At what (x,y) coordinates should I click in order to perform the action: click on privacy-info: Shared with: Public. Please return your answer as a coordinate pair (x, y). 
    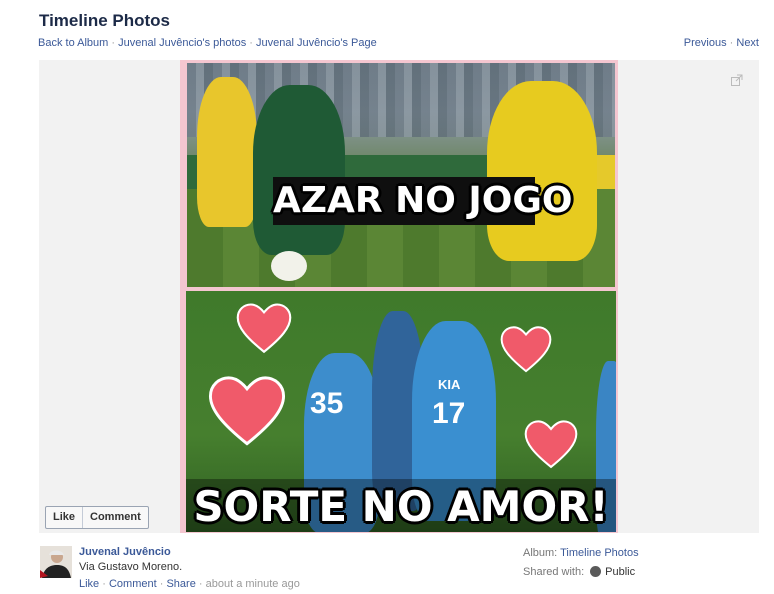
    Looking at the image, I should click on (579, 572).